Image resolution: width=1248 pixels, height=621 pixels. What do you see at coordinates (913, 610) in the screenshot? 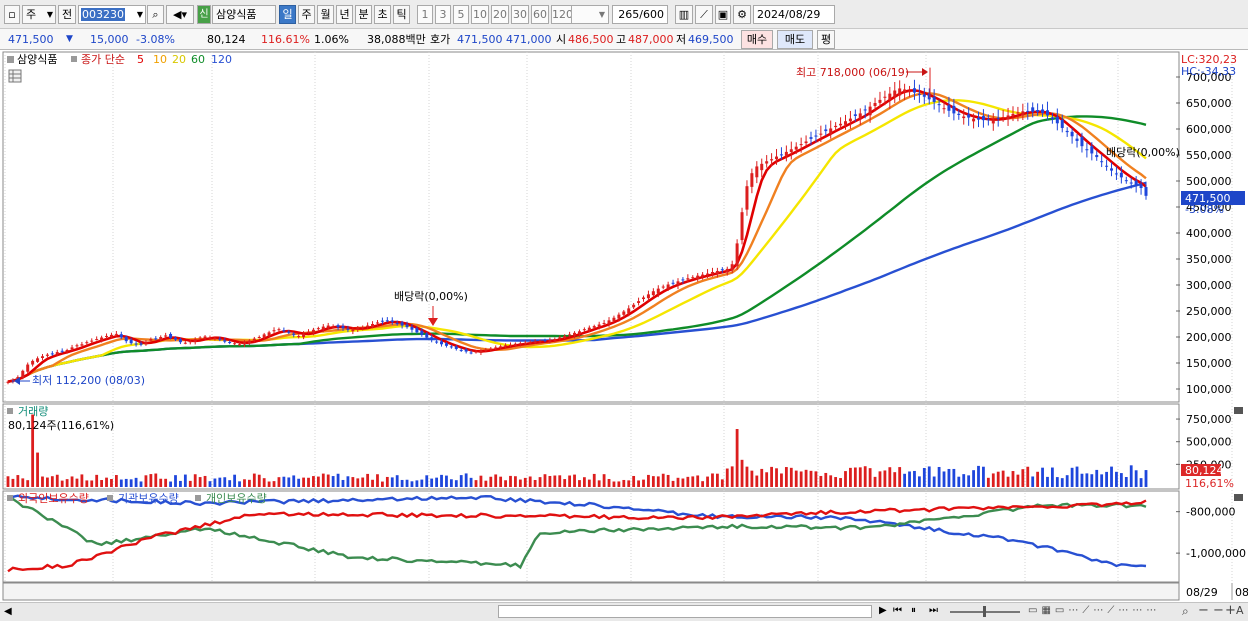
I see `pause-icon: ⏸` at bounding box center [913, 610].